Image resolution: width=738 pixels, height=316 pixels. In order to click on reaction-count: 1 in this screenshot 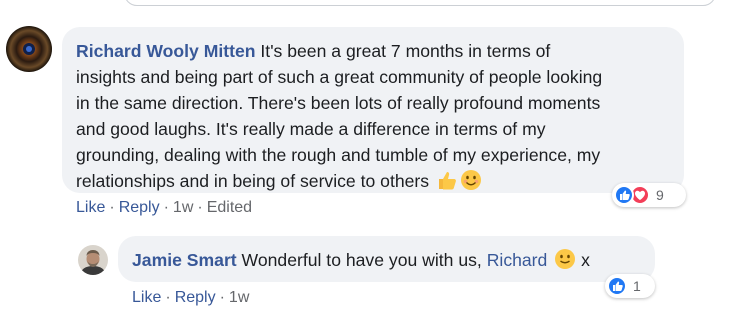, I will do `click(637, 286)`.